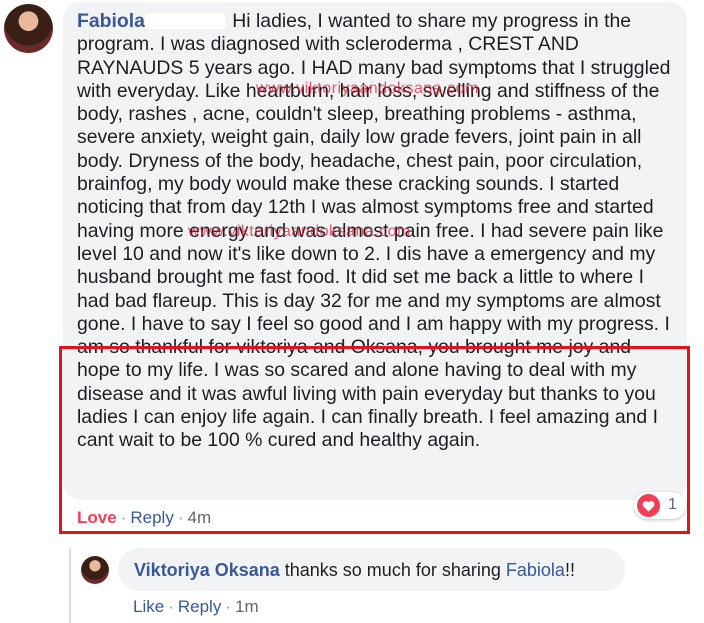 The width and height of the screenshot is (704, 623). Describe the element at coordinates (535, 570) in the screenshot. I see `mention-link: Fabiola` at that location.